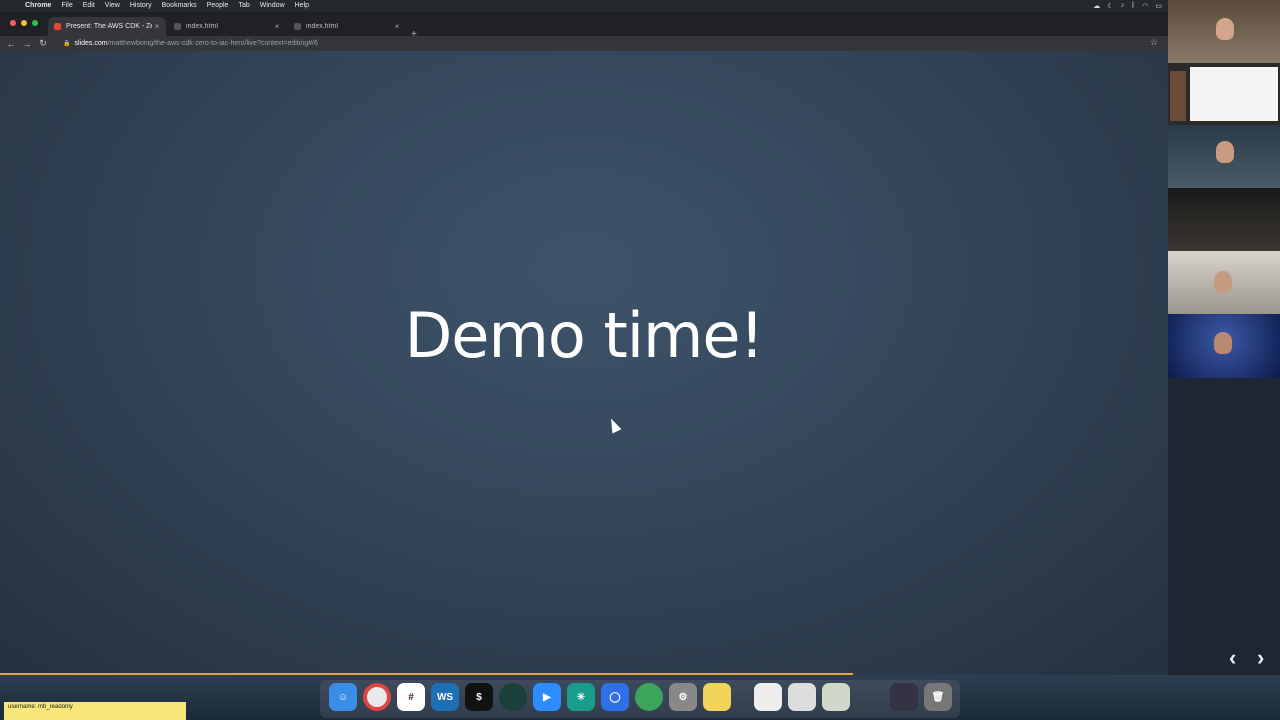 This screenshot has width=1280, height=720. Describe the element at coordinates (1232, 658) in the screenshot. I see `prev-slide-arrow-icon: ‹` at that location.